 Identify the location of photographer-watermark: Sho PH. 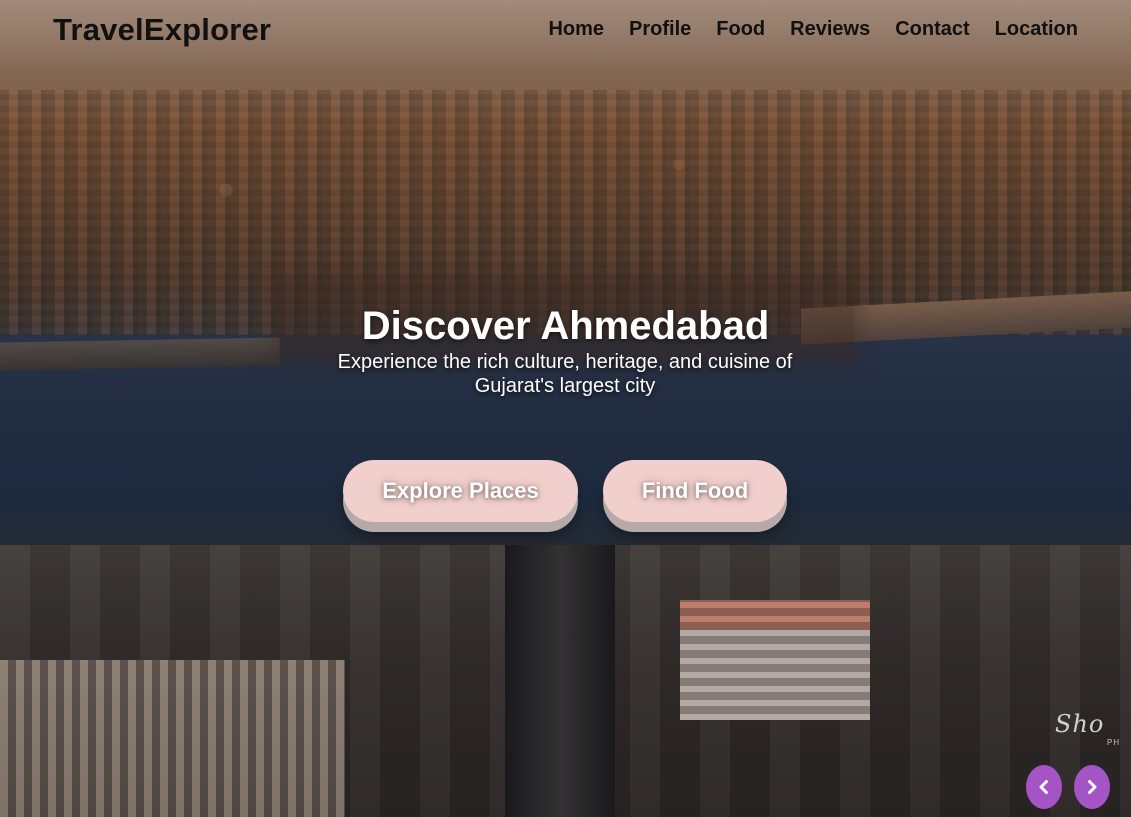
(1088, 728).